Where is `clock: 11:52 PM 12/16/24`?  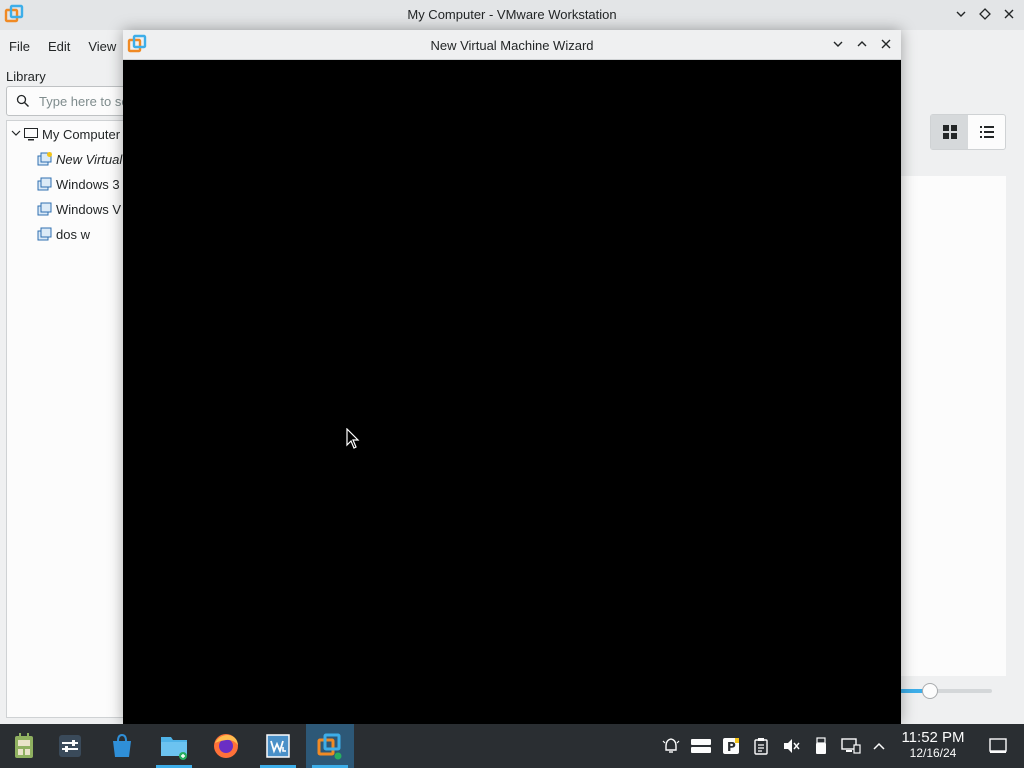 clock: 11:52 PM 12/16/24 is located at coordinates (933, 745).